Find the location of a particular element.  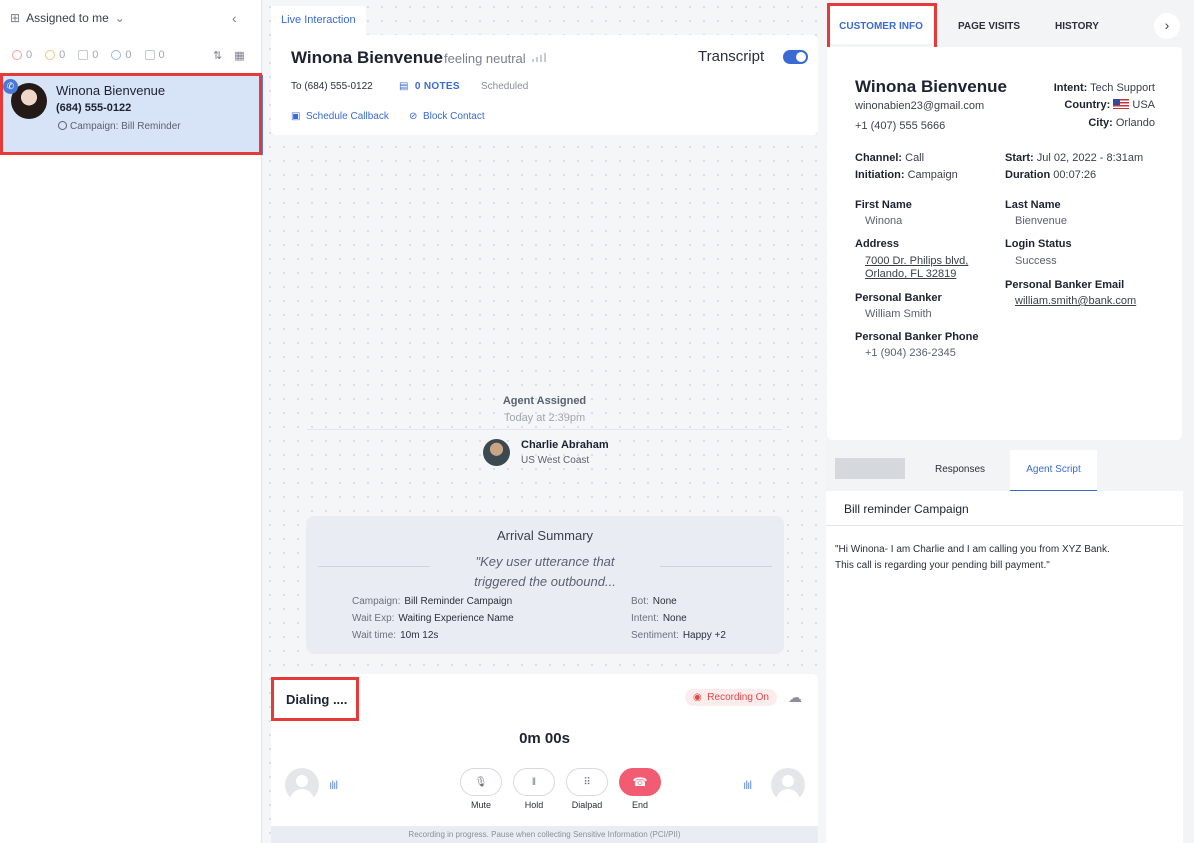

login-status-value: Success is located at coordinates (1036, 261).